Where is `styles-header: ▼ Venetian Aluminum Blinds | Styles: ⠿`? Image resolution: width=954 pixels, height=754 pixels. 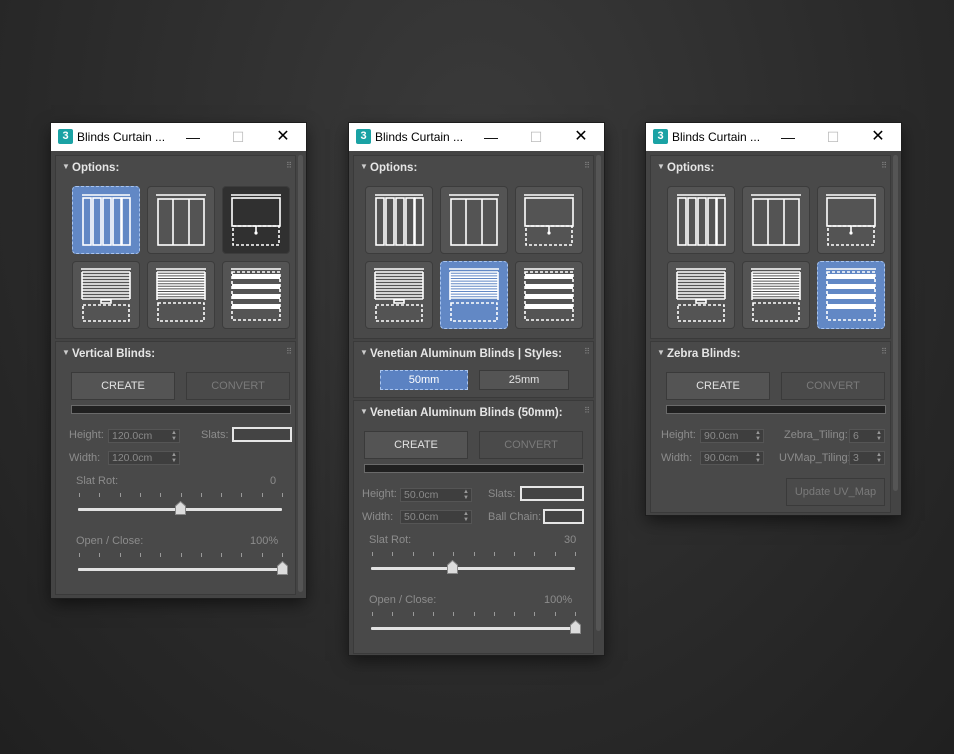 styles-header: ▼ Venetian Aluminum Blinds | Styles: ⠿ is located at coordinates (473, 354).